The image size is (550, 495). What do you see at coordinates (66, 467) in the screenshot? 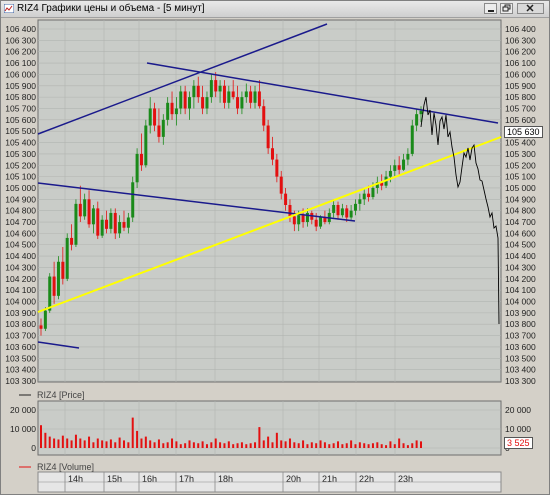
I see `volume-legend-label: RIZ4 [Volume]` at bounding box center [66, 467].